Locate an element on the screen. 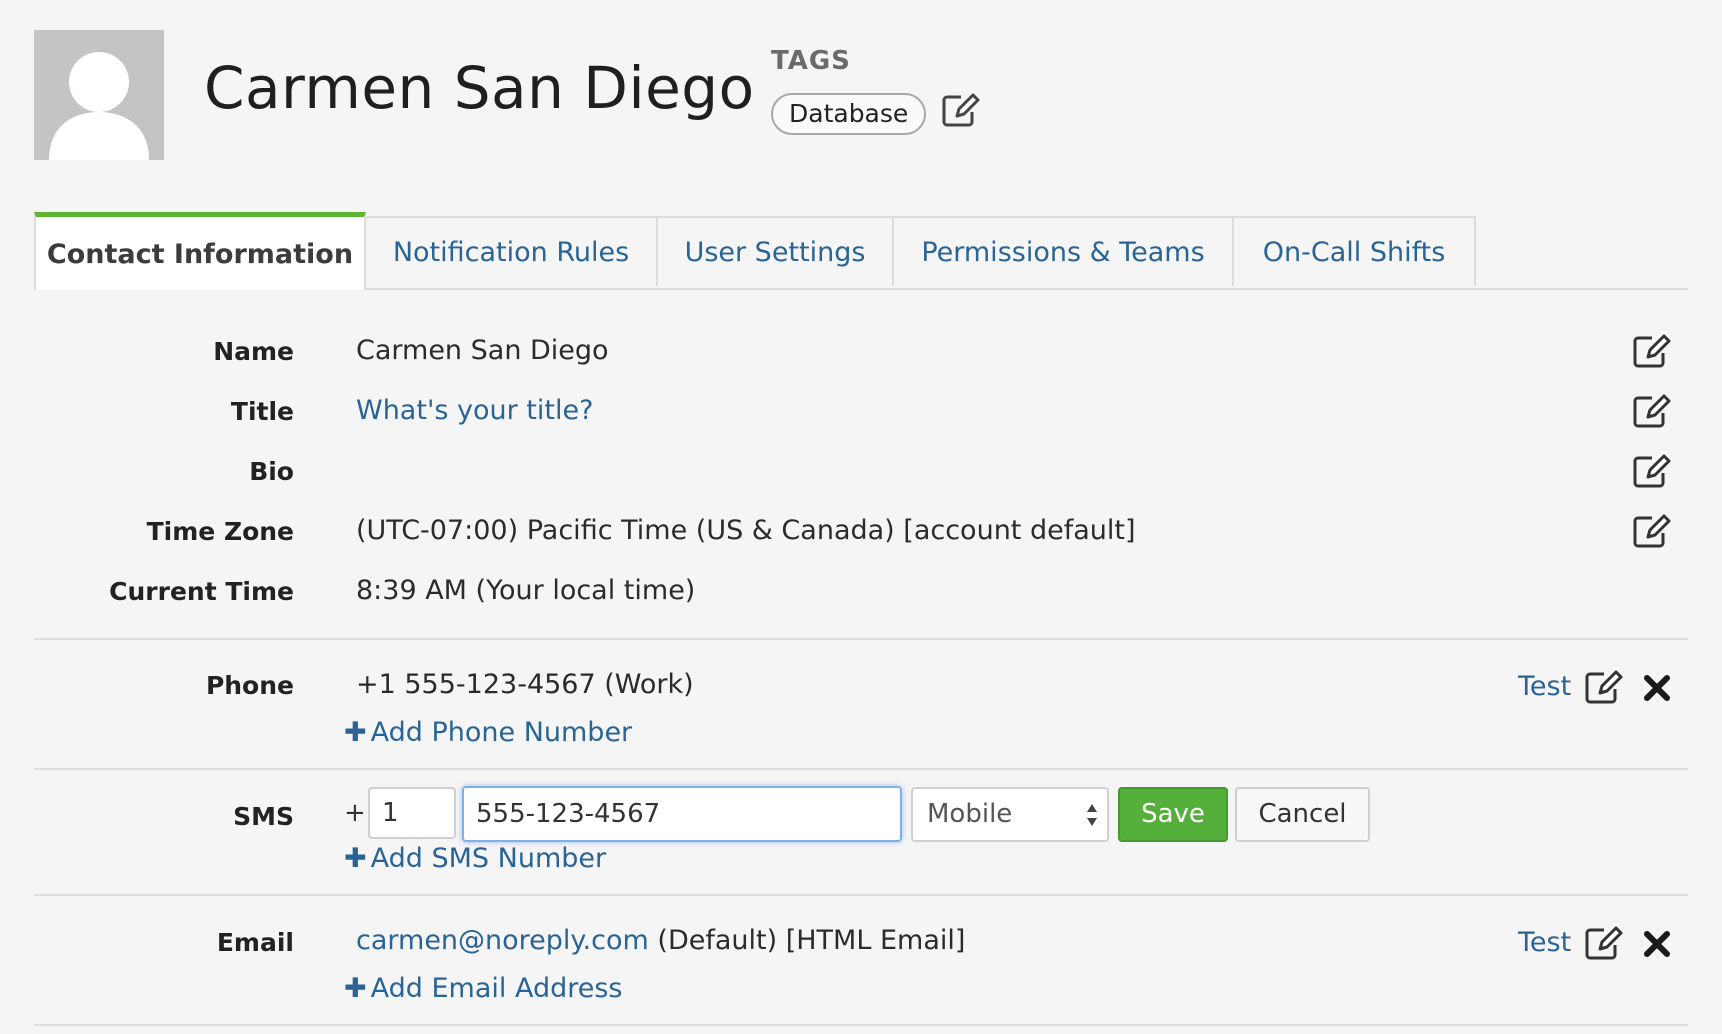 The image size is (1722, 1034). test-phone-link: Test is located at coordinates (1544, 686).